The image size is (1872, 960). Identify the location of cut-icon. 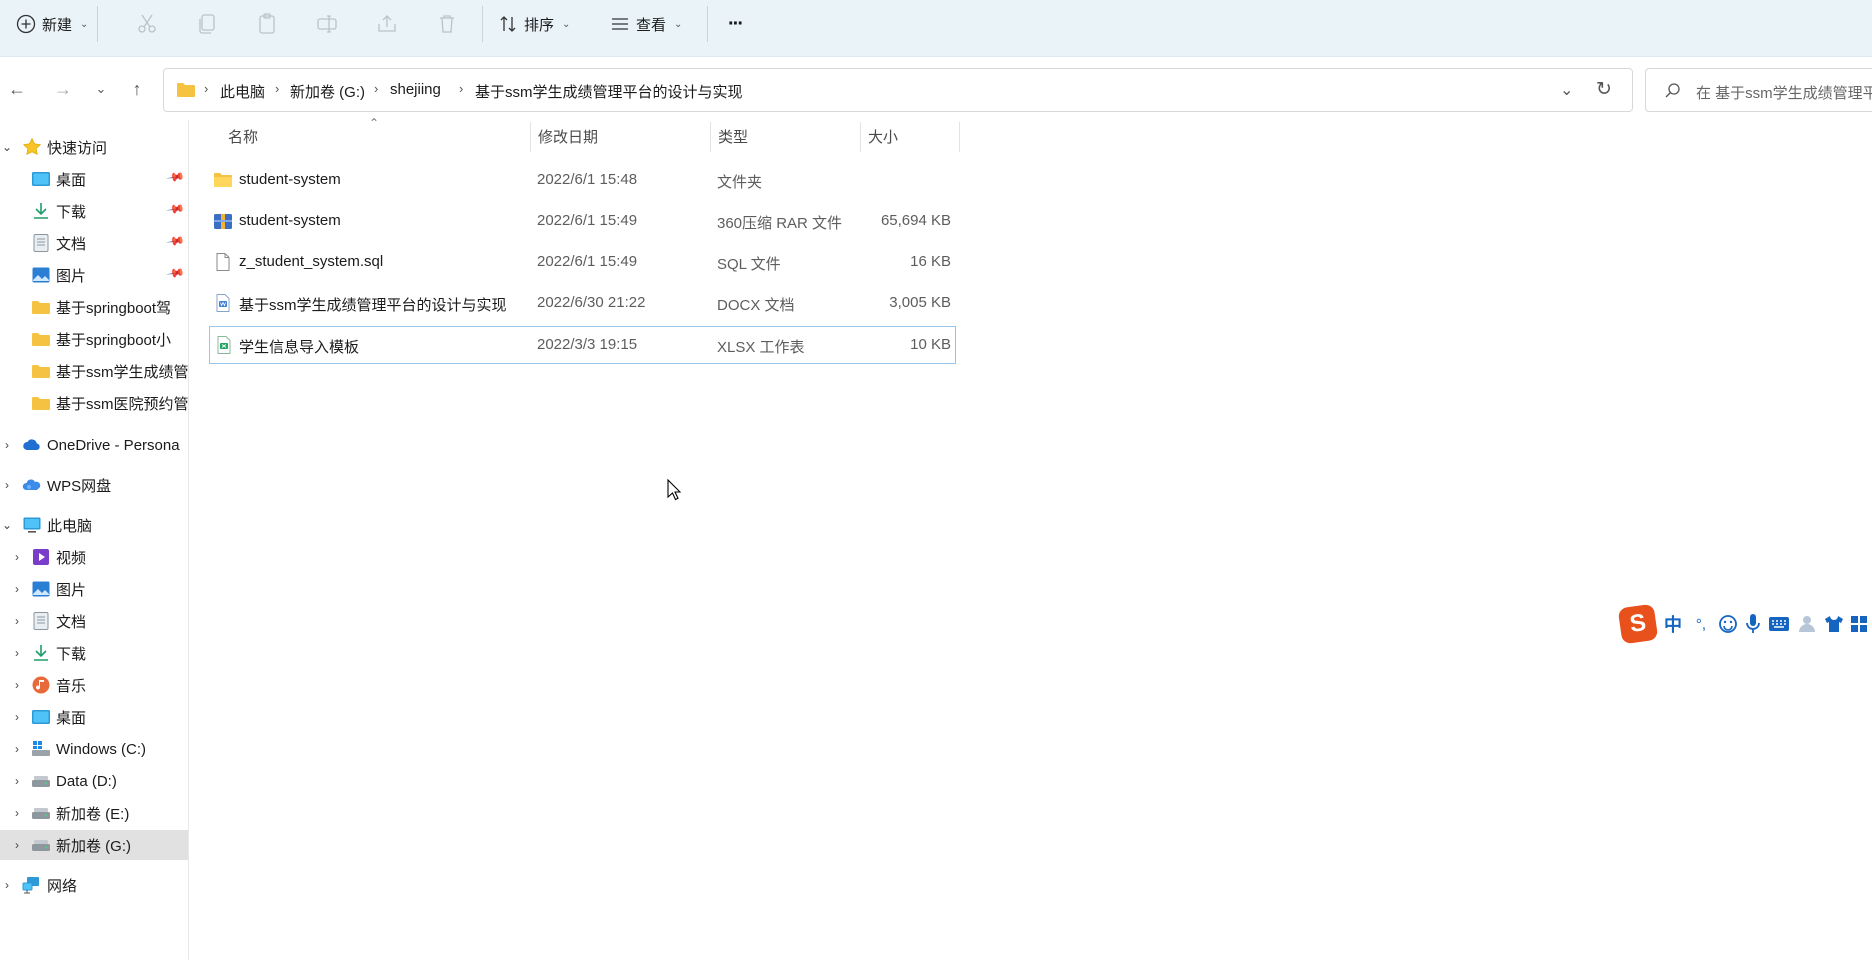
(147, 24).